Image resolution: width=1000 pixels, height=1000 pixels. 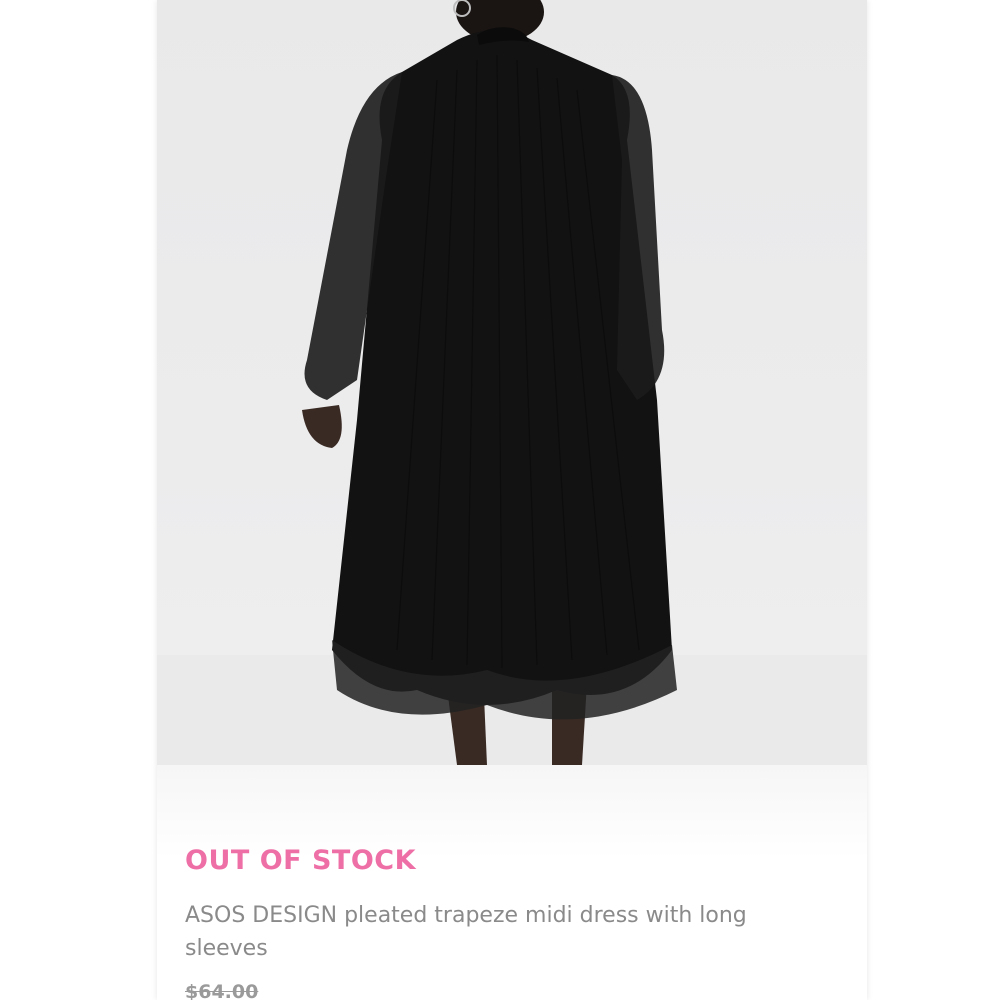 What do you see at coordinates (222, 990) in the screenshot?
I see `product-price: $64.00` at bounding box center [222, 990].